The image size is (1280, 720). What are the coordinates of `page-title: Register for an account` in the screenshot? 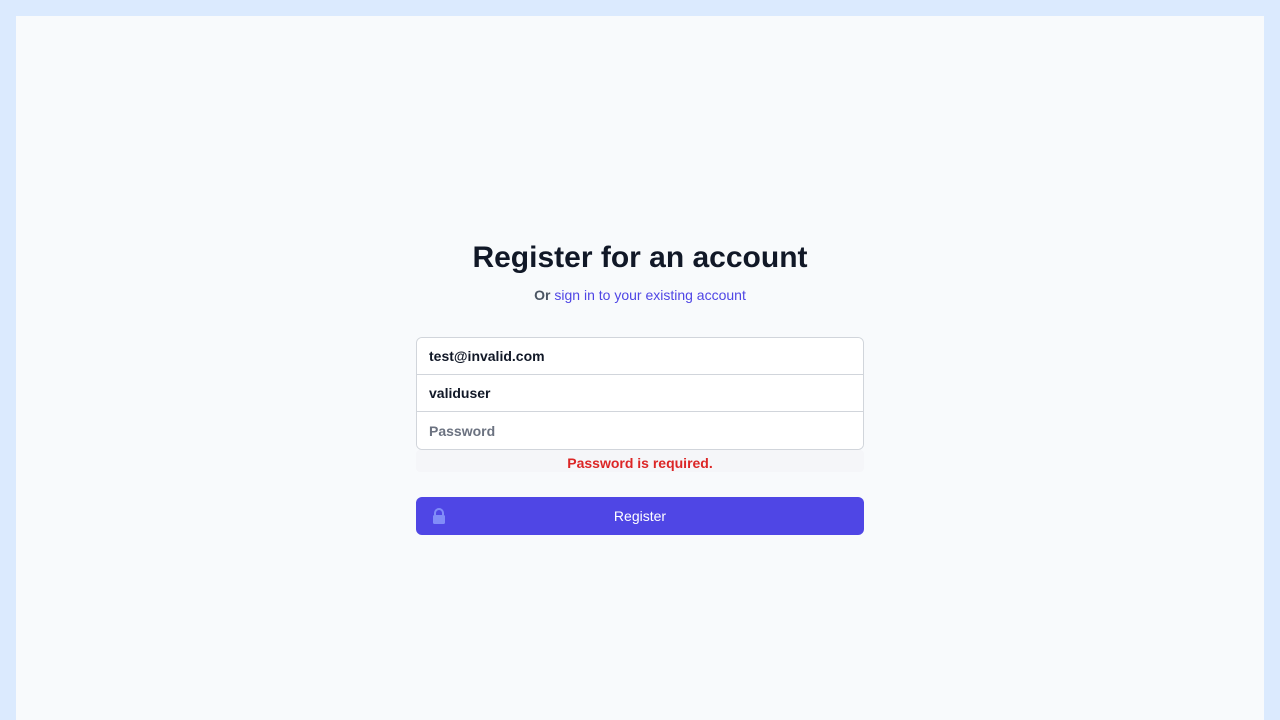 It's located at (640, 257).